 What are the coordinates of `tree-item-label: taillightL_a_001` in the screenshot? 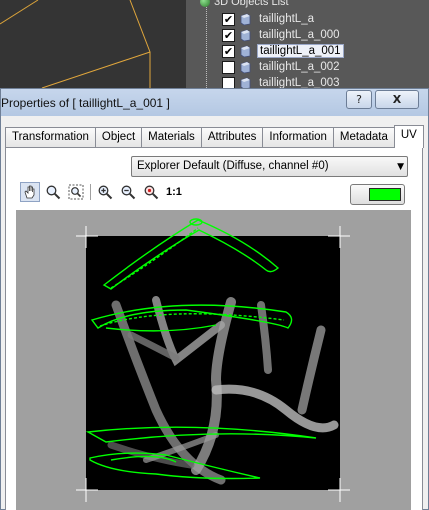 It's located at (300, 51).